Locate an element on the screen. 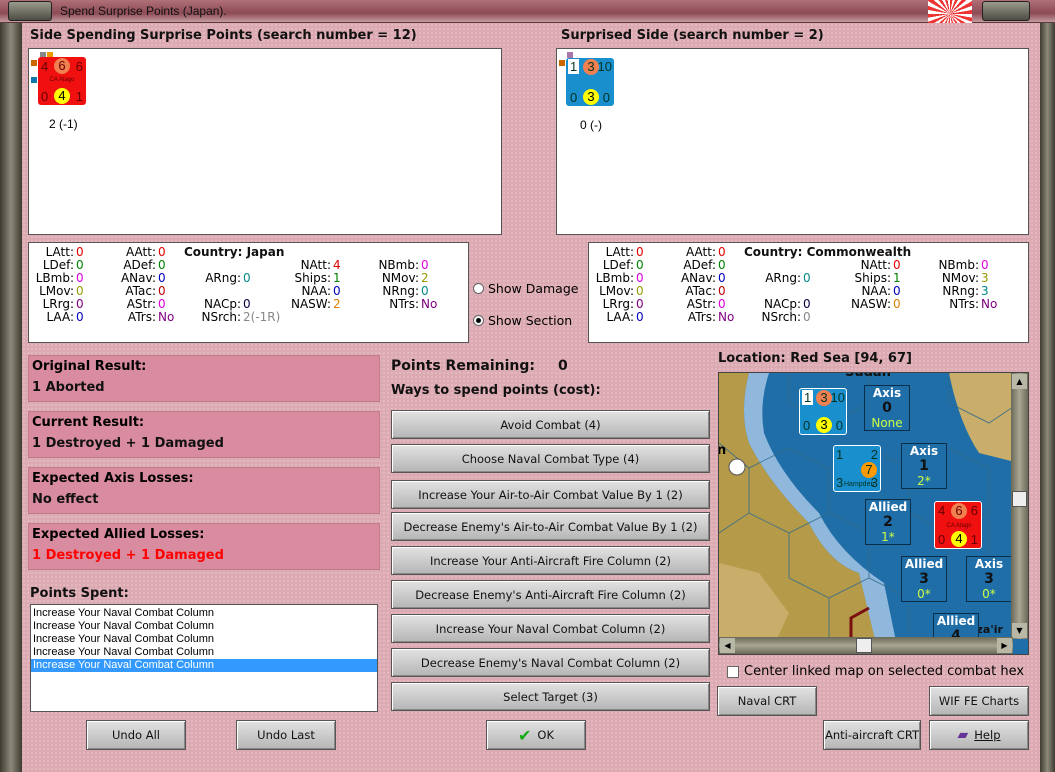 This screenshot has height=772, width=1055. spend-option-button: Choose Naval Combat Type (4) is located at coordinates (550, 458).